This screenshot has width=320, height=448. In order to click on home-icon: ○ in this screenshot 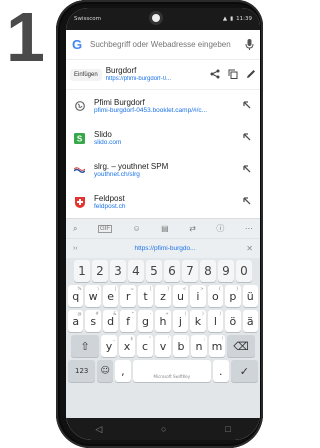, I will do `click(163, 429)`.